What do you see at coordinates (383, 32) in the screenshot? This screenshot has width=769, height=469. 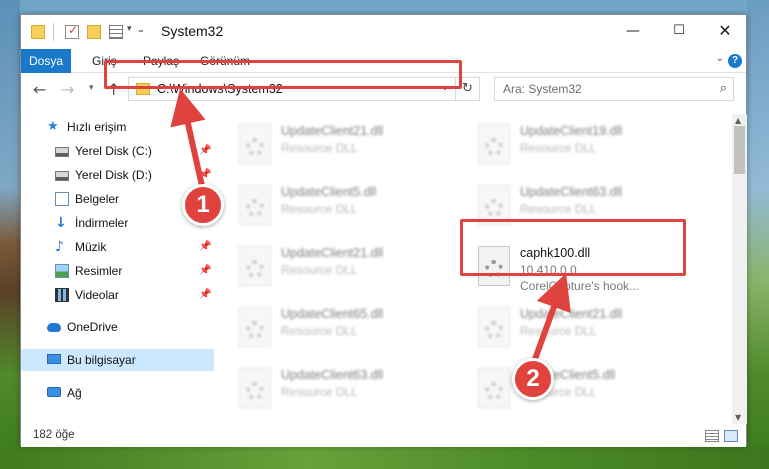 I see `title-bar: ▾ ₌ System32 — ☐ ✕` at bounding box center [383, 32].